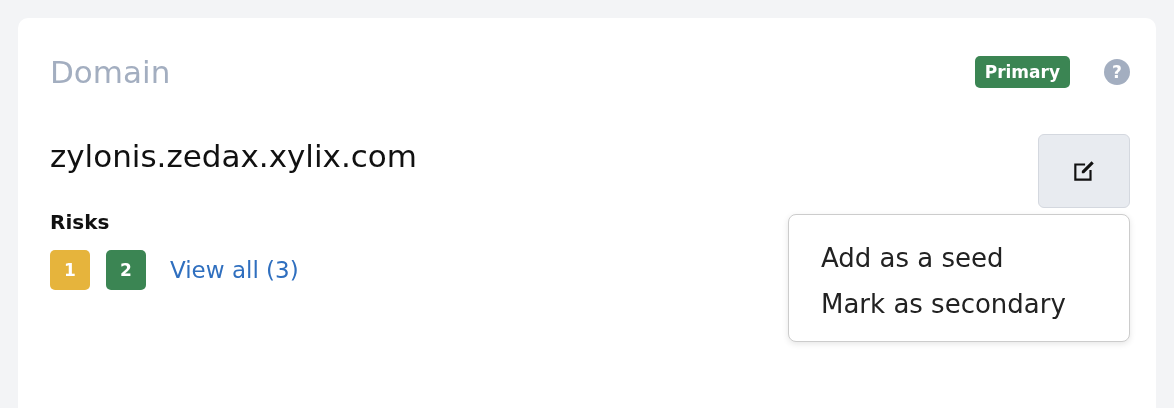 This screenshot has width=1174, height=408. What do you see at coordinates (80, 222) in the screenshot?
I see `risks-label: Risks` at bounding box center [80, 222].